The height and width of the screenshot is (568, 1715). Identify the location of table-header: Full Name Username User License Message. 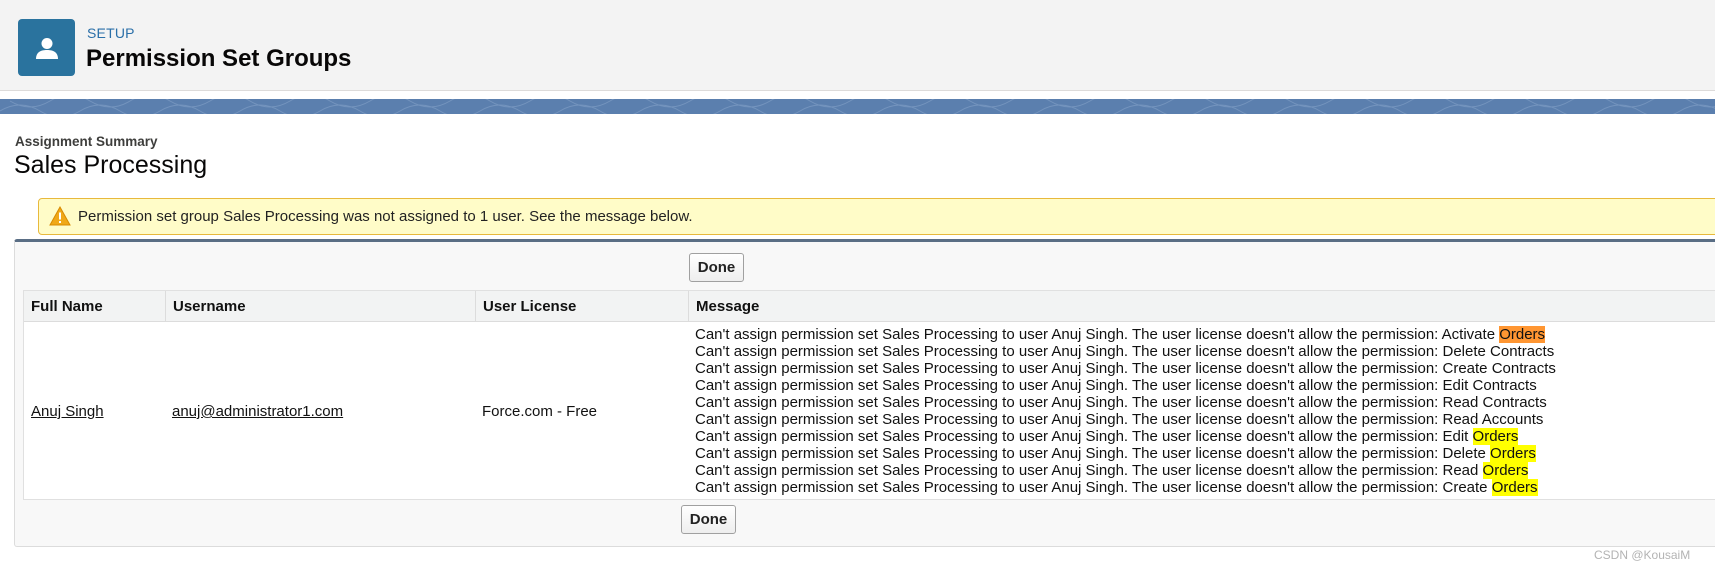
(869, 306).